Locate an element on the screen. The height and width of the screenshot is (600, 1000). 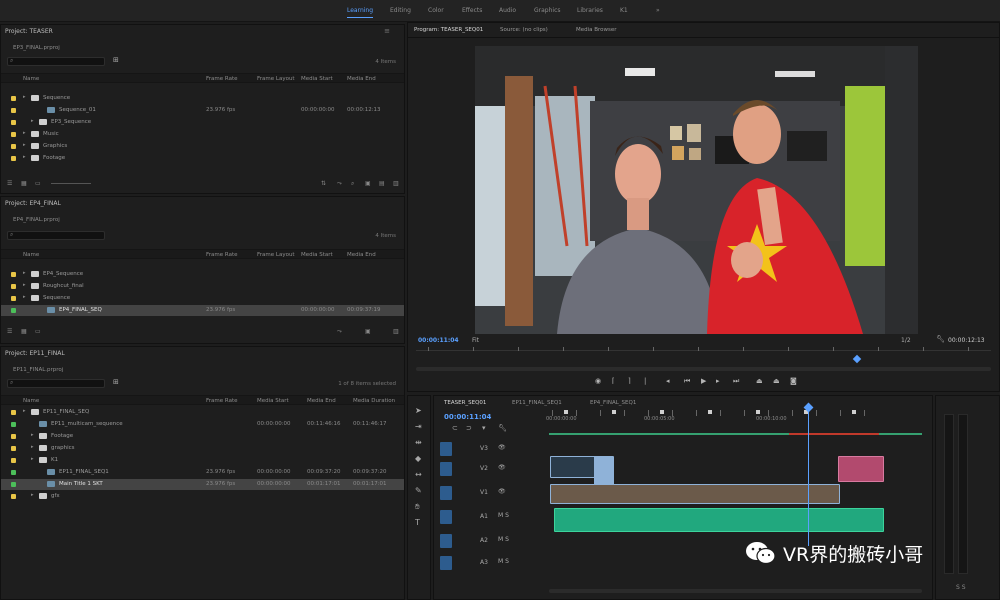
item-name: EP11_multicam_sequence is located at coordinates (87, 424).